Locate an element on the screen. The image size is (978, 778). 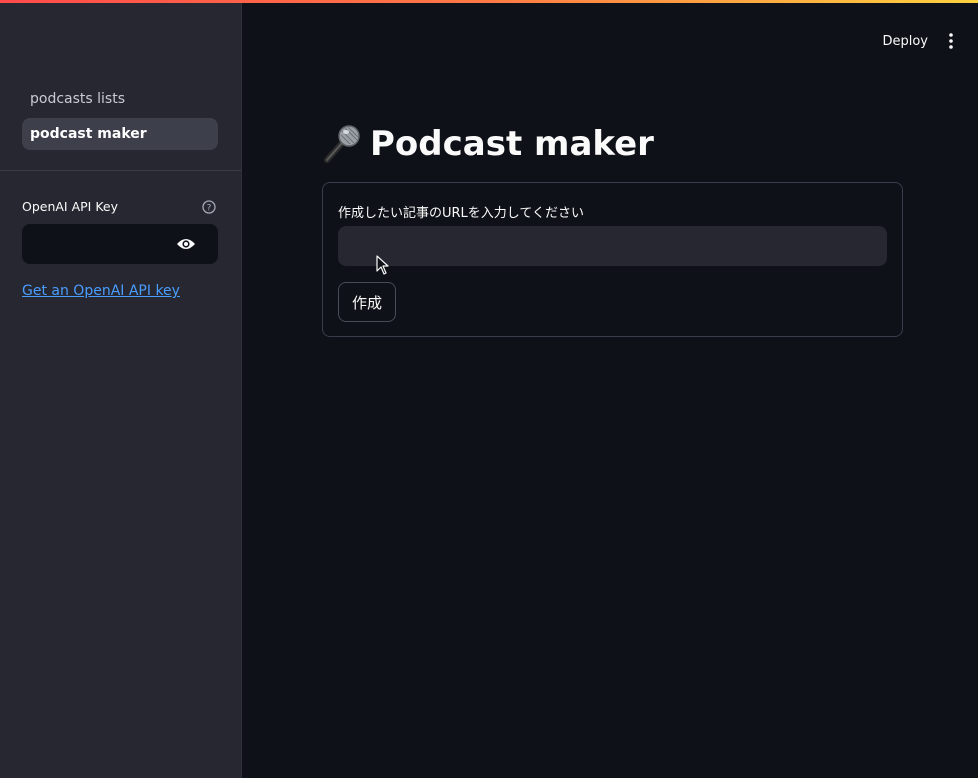
microphone-icon is located at coordinates (342, 144).